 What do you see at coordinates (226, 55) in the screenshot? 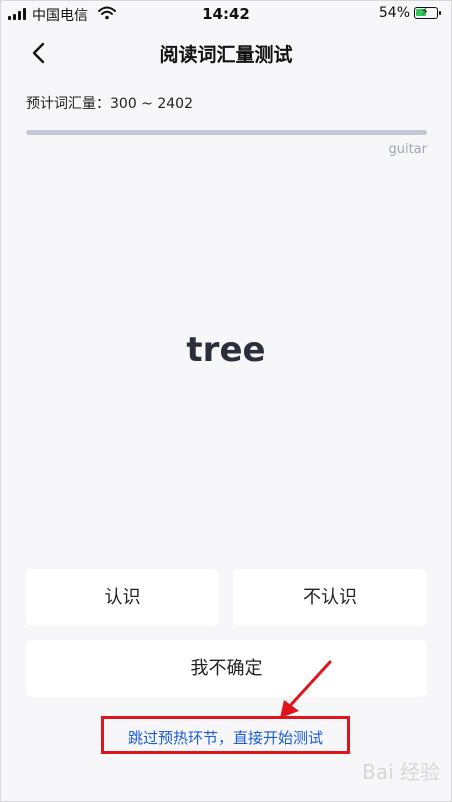
I see `page-title: 阅读词汇量测试` at bounding box center [226, 55].